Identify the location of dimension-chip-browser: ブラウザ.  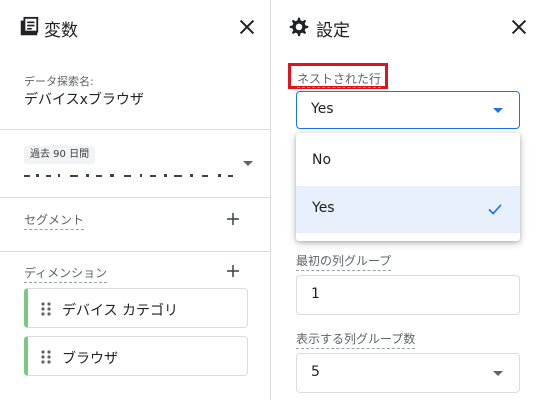
(136, 356).